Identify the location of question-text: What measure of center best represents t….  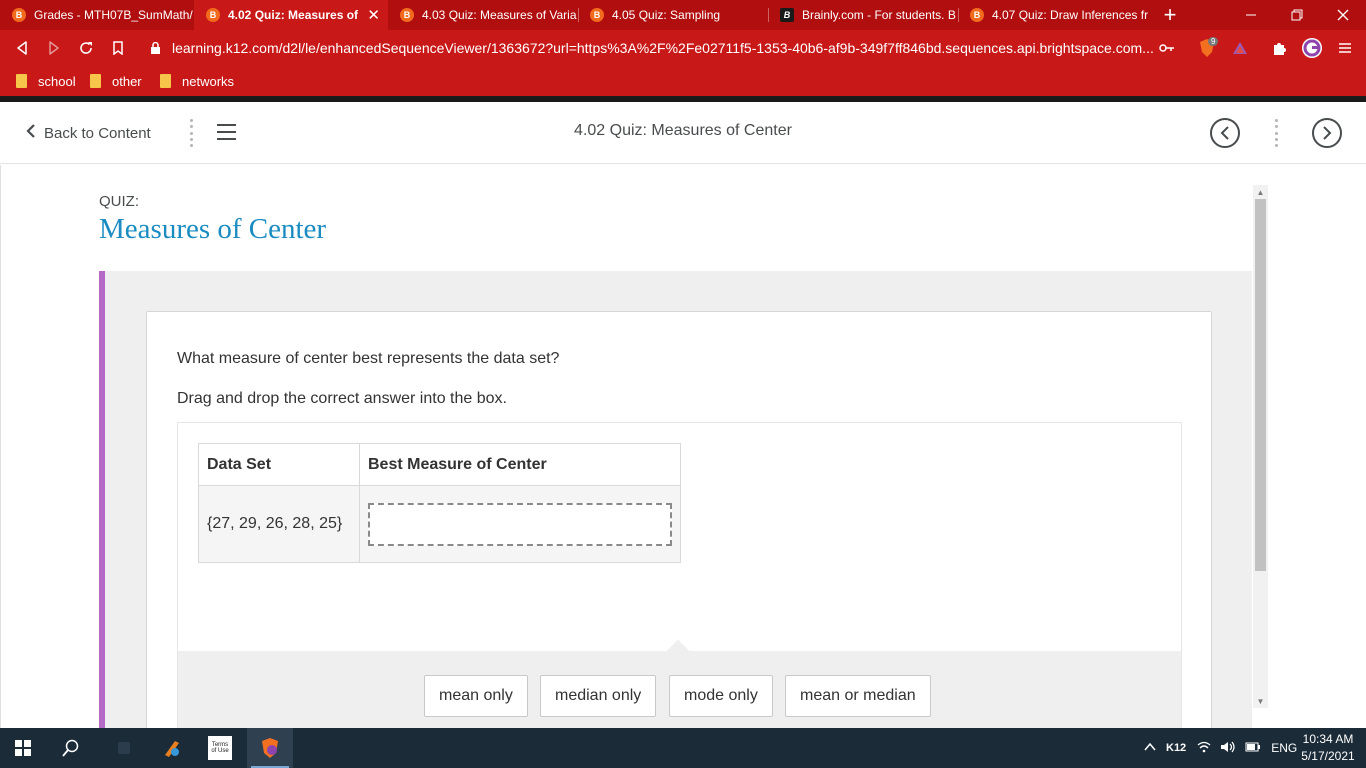
(368, 358).